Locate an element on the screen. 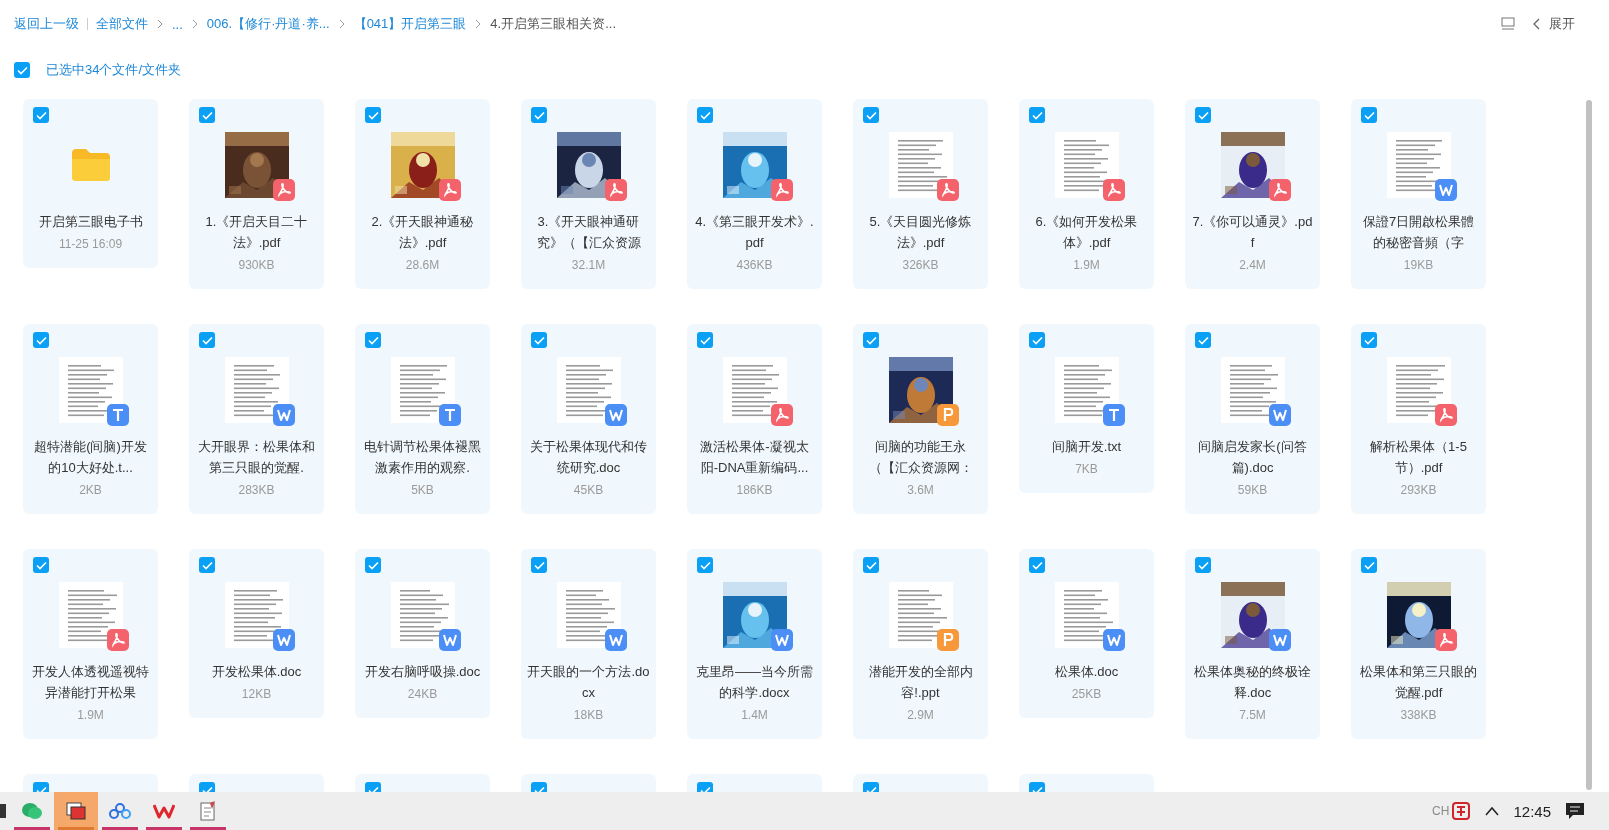  text-badge-icon is located at coordinates (117, 415).